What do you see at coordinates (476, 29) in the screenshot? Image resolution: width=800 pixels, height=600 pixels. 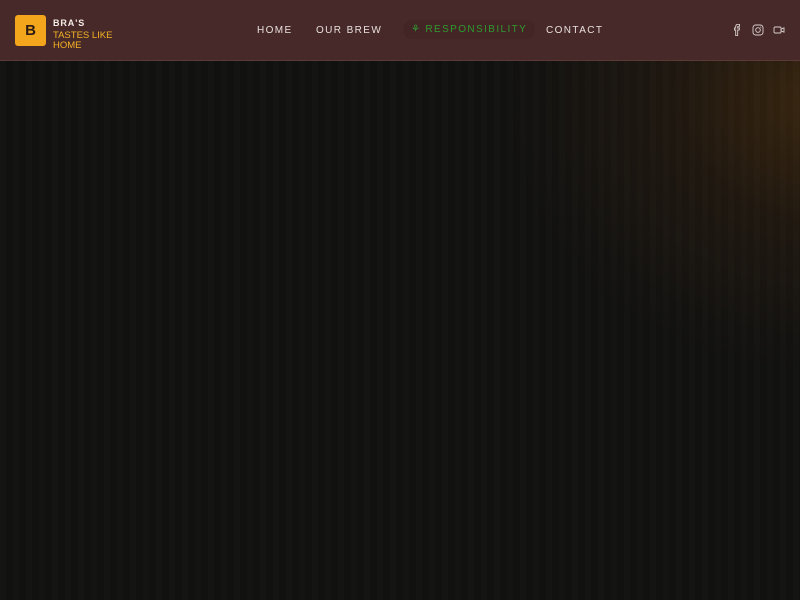 I see `nav-responsibility-label: RESPONSIBILITY` at bounding box center [476, 29].